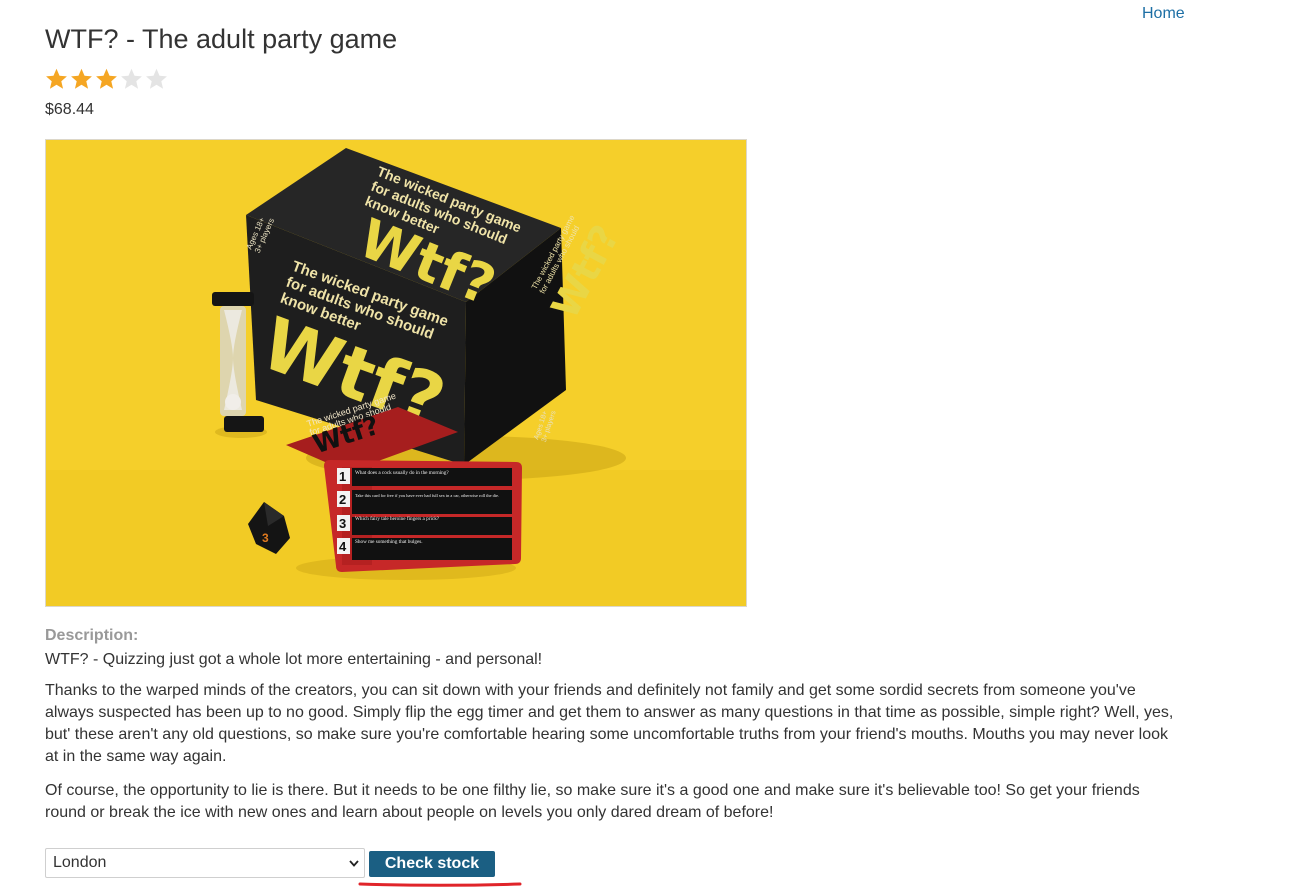 This screenshot has width=1301, height=889. What do you see at coordinates (69, 109) in the screenshot?
I see `product-price: $68.44` at bounding box center [69, 109].